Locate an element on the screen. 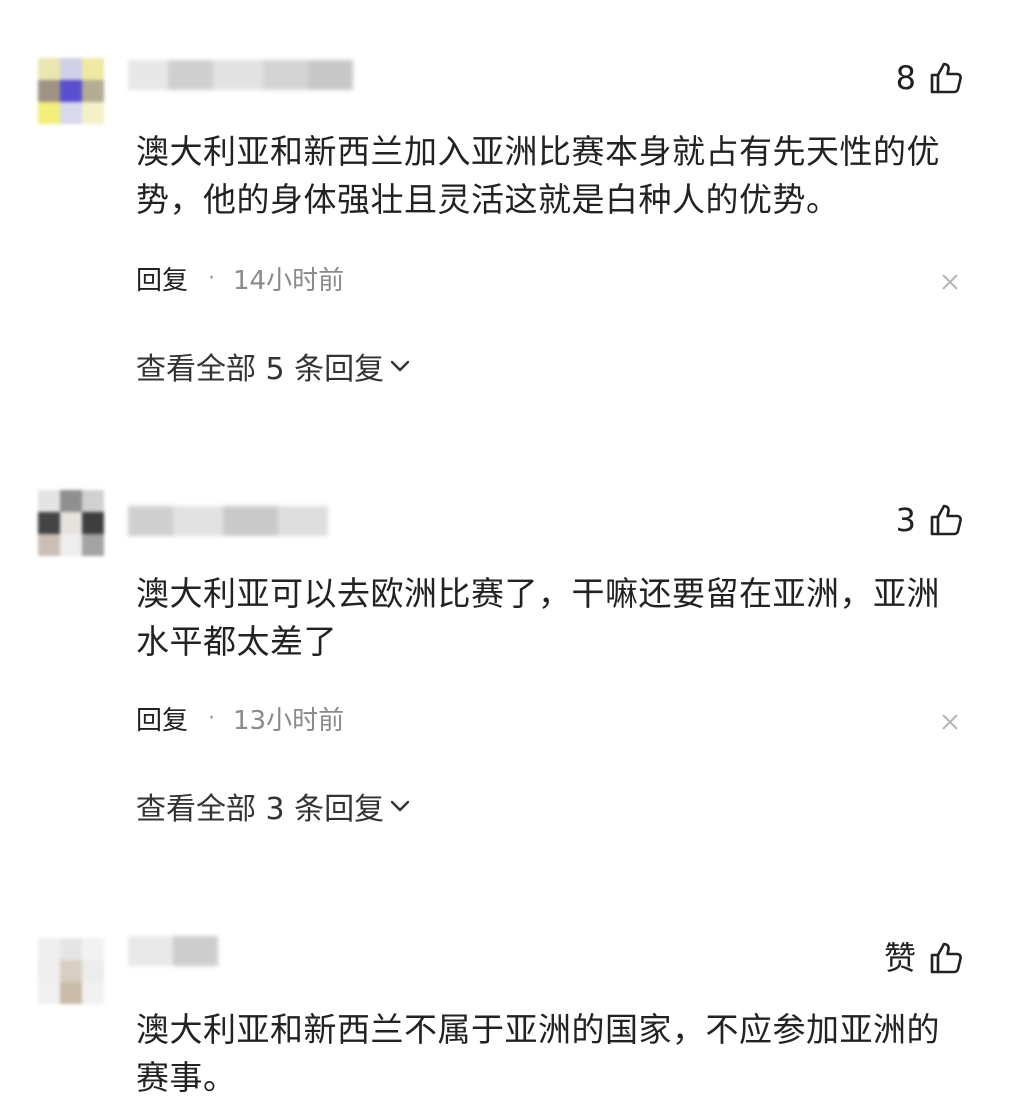  timestamp: 13小时前 is located at coordinates (289, 721).